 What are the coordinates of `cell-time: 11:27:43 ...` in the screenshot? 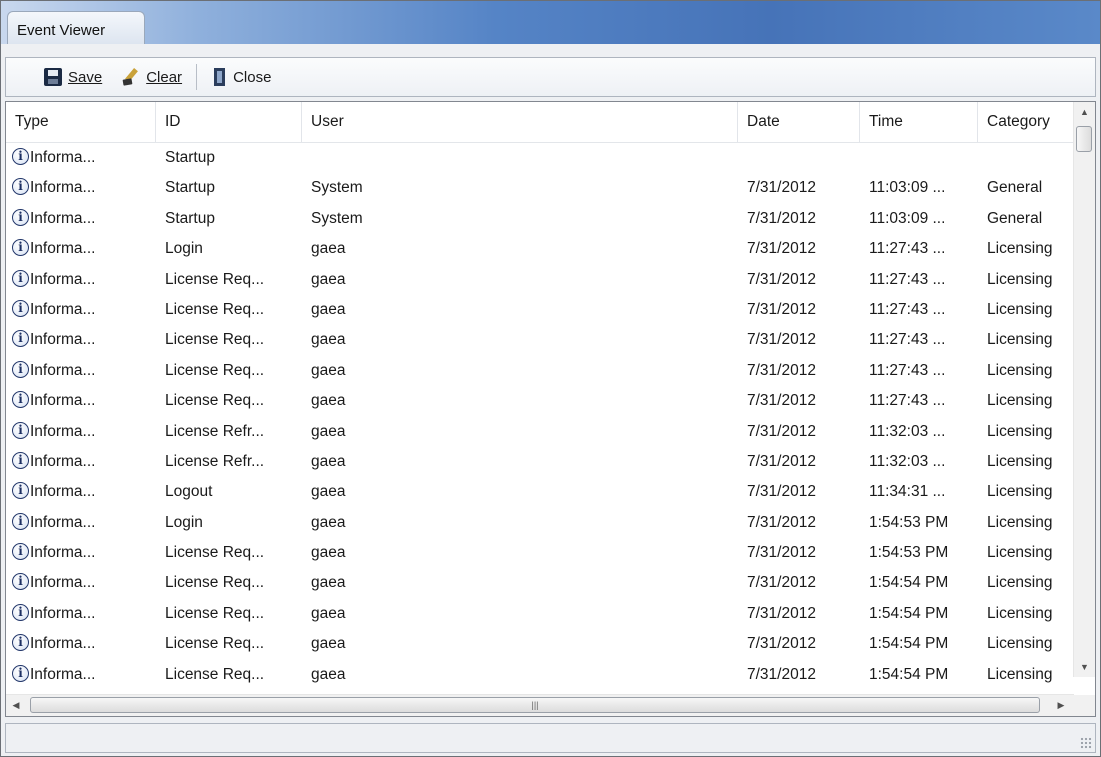 It's located at (907, 370).